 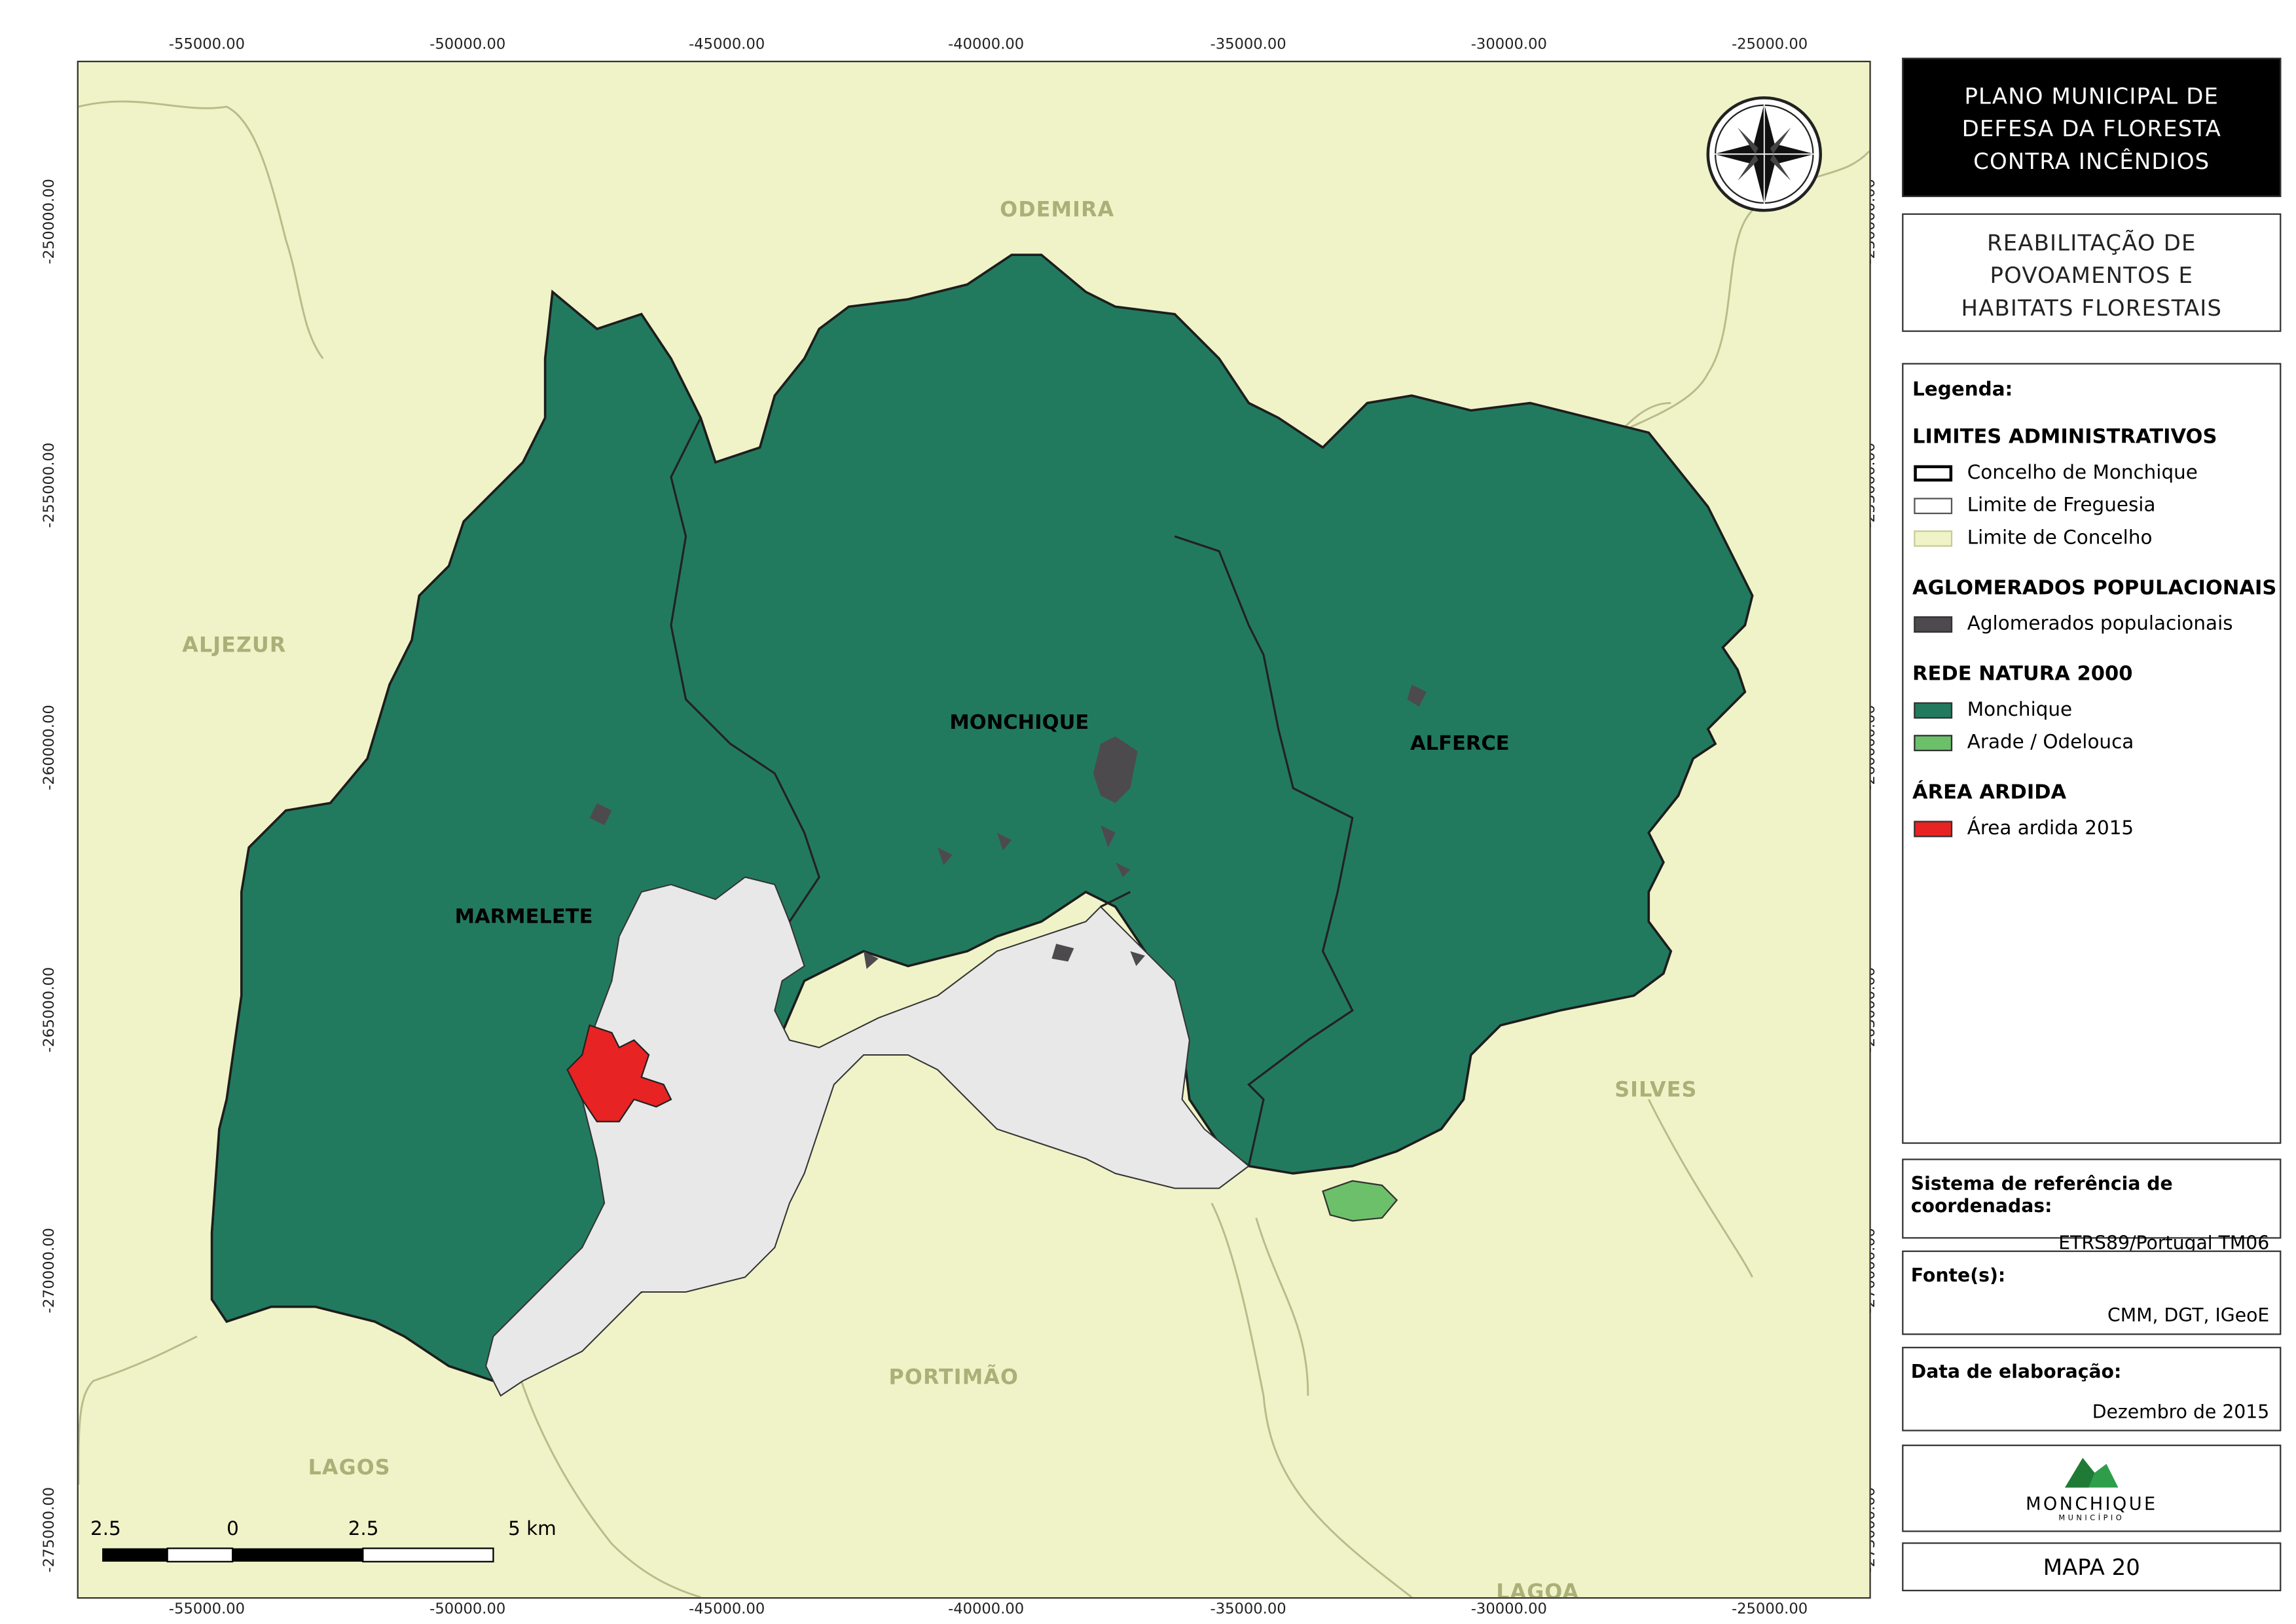 I want to click on x-tick-label-top: -40000.00, so click(x=986, y=45).